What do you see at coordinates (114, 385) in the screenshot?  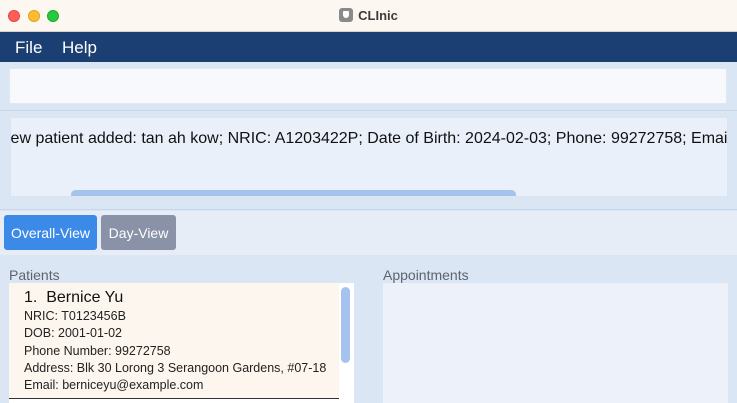 I see `patient-email: Email: berniceyu@example.com` at bounding box center [114, 385].